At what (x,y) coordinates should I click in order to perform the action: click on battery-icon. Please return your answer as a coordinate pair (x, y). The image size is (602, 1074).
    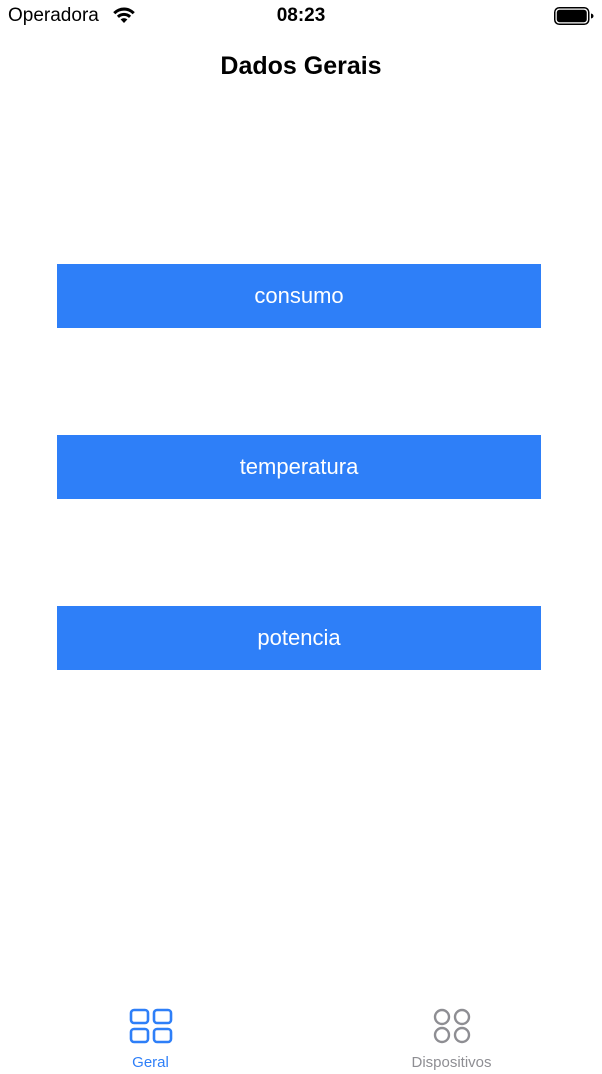
    Looking at the image, I should click on (574, 16).